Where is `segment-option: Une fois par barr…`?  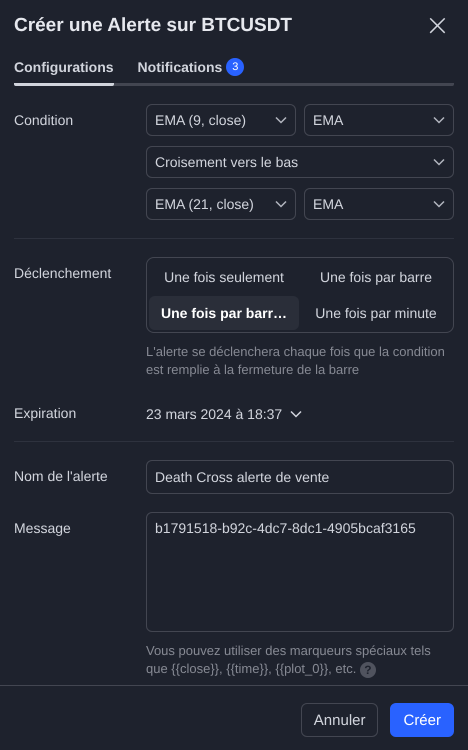
segment-option: Une fois par barr… is located at coordinates (224, 313).